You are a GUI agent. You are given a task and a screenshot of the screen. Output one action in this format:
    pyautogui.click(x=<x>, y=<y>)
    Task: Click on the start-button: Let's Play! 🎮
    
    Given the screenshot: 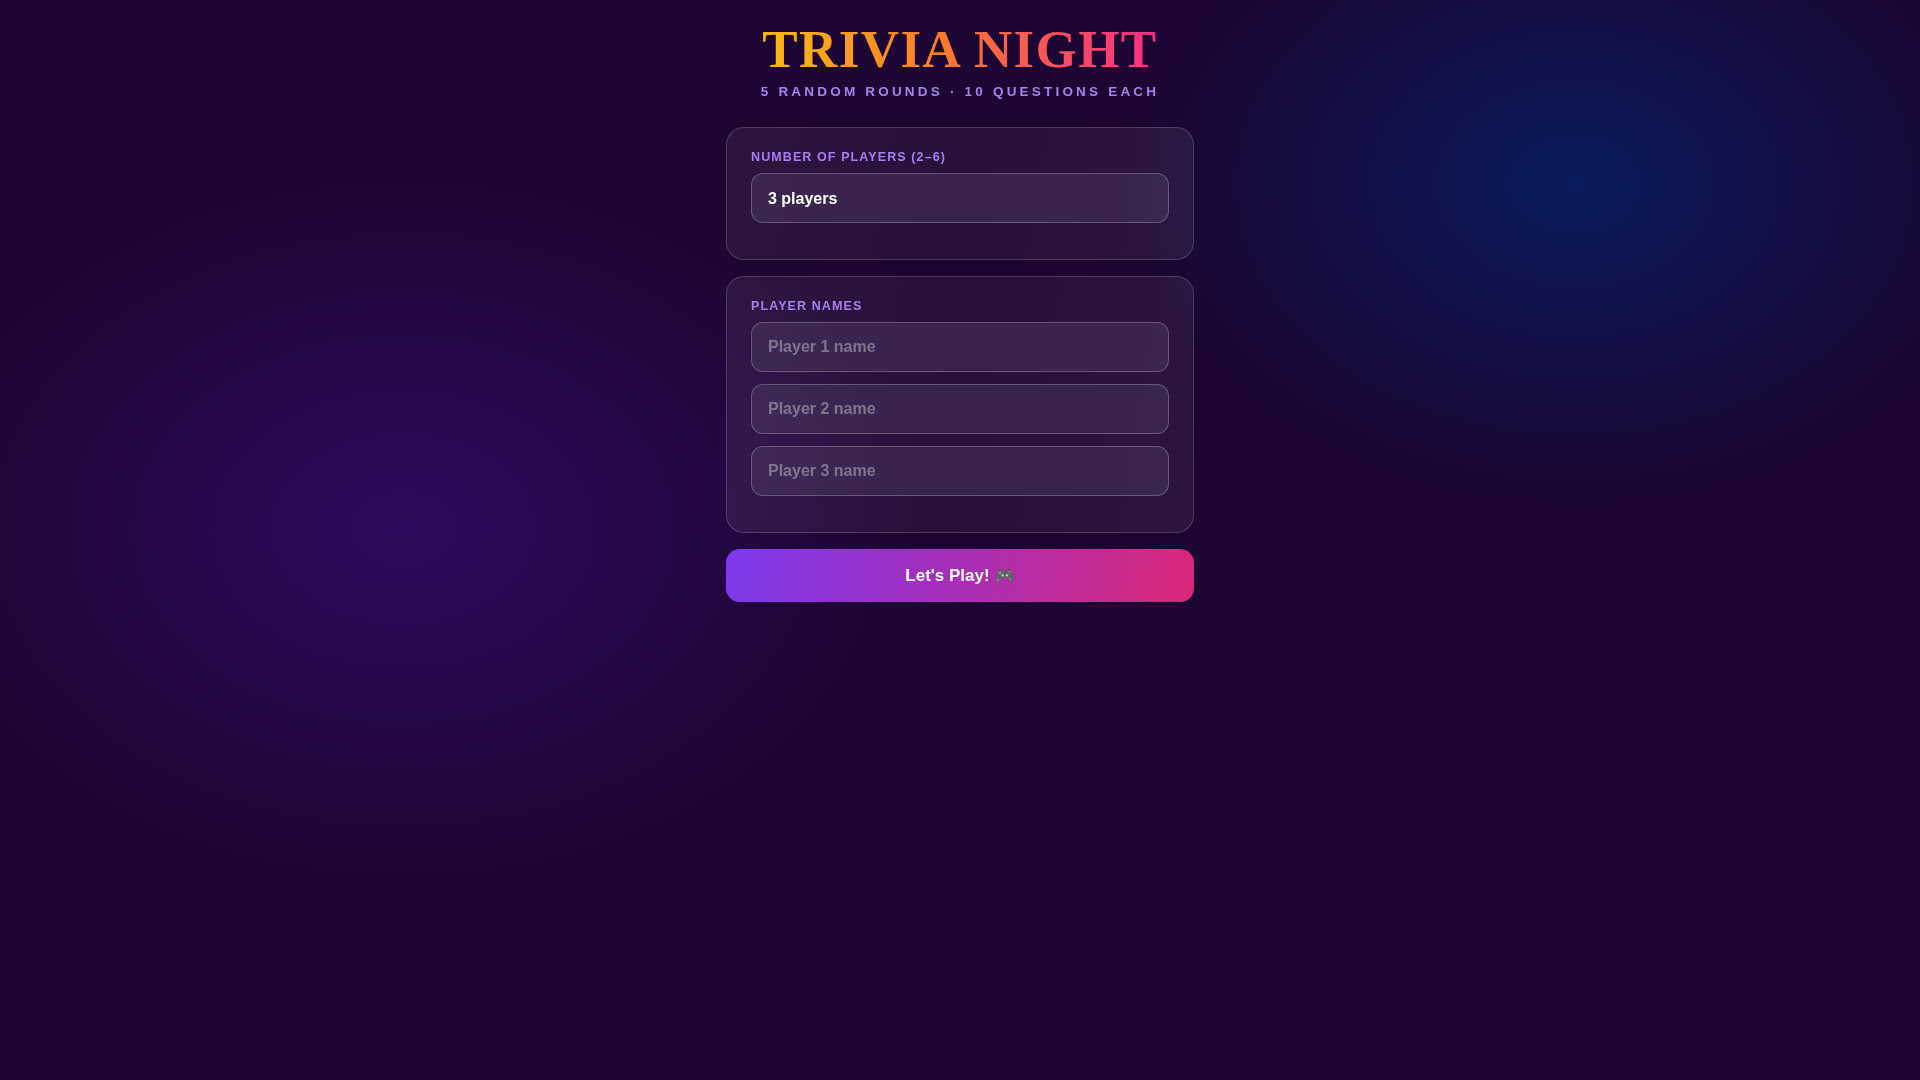 What is the action you would take?
    pyautogui.click(x=960, y=575)
    